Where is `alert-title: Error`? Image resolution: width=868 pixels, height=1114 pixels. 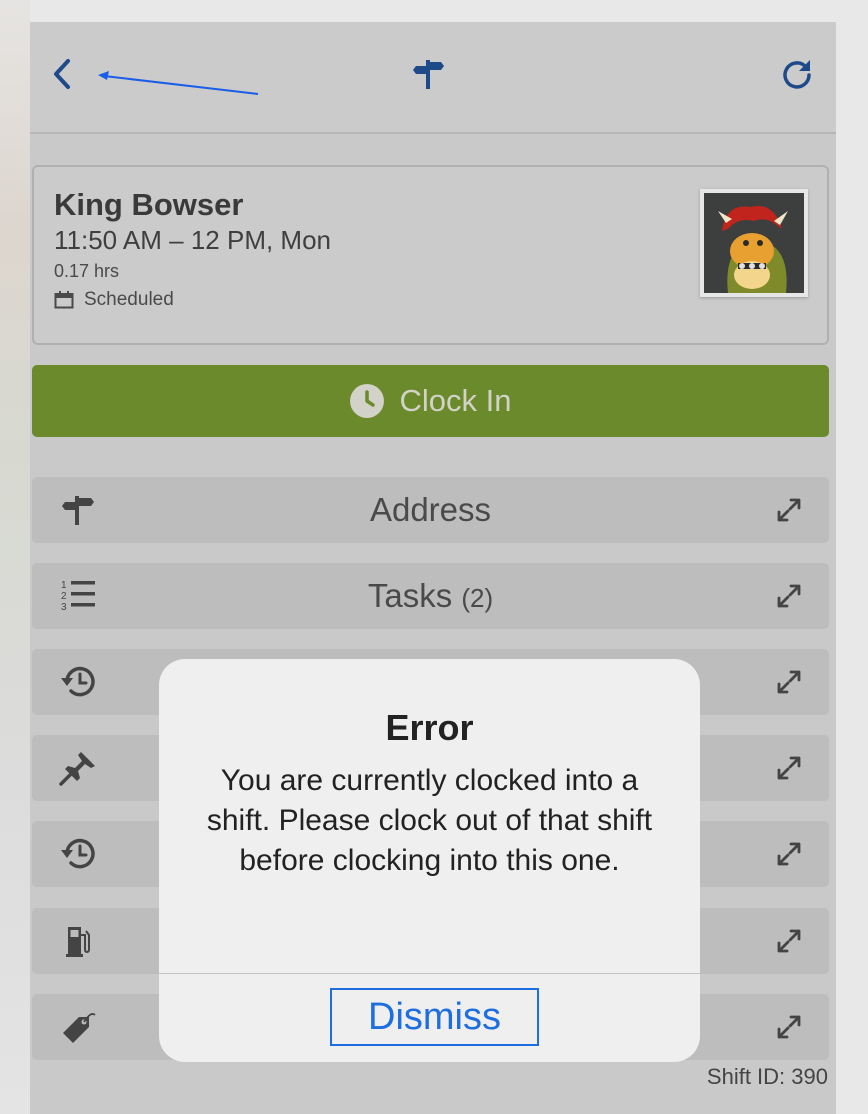 alert-title: Error is located at coordinates (429, 727).